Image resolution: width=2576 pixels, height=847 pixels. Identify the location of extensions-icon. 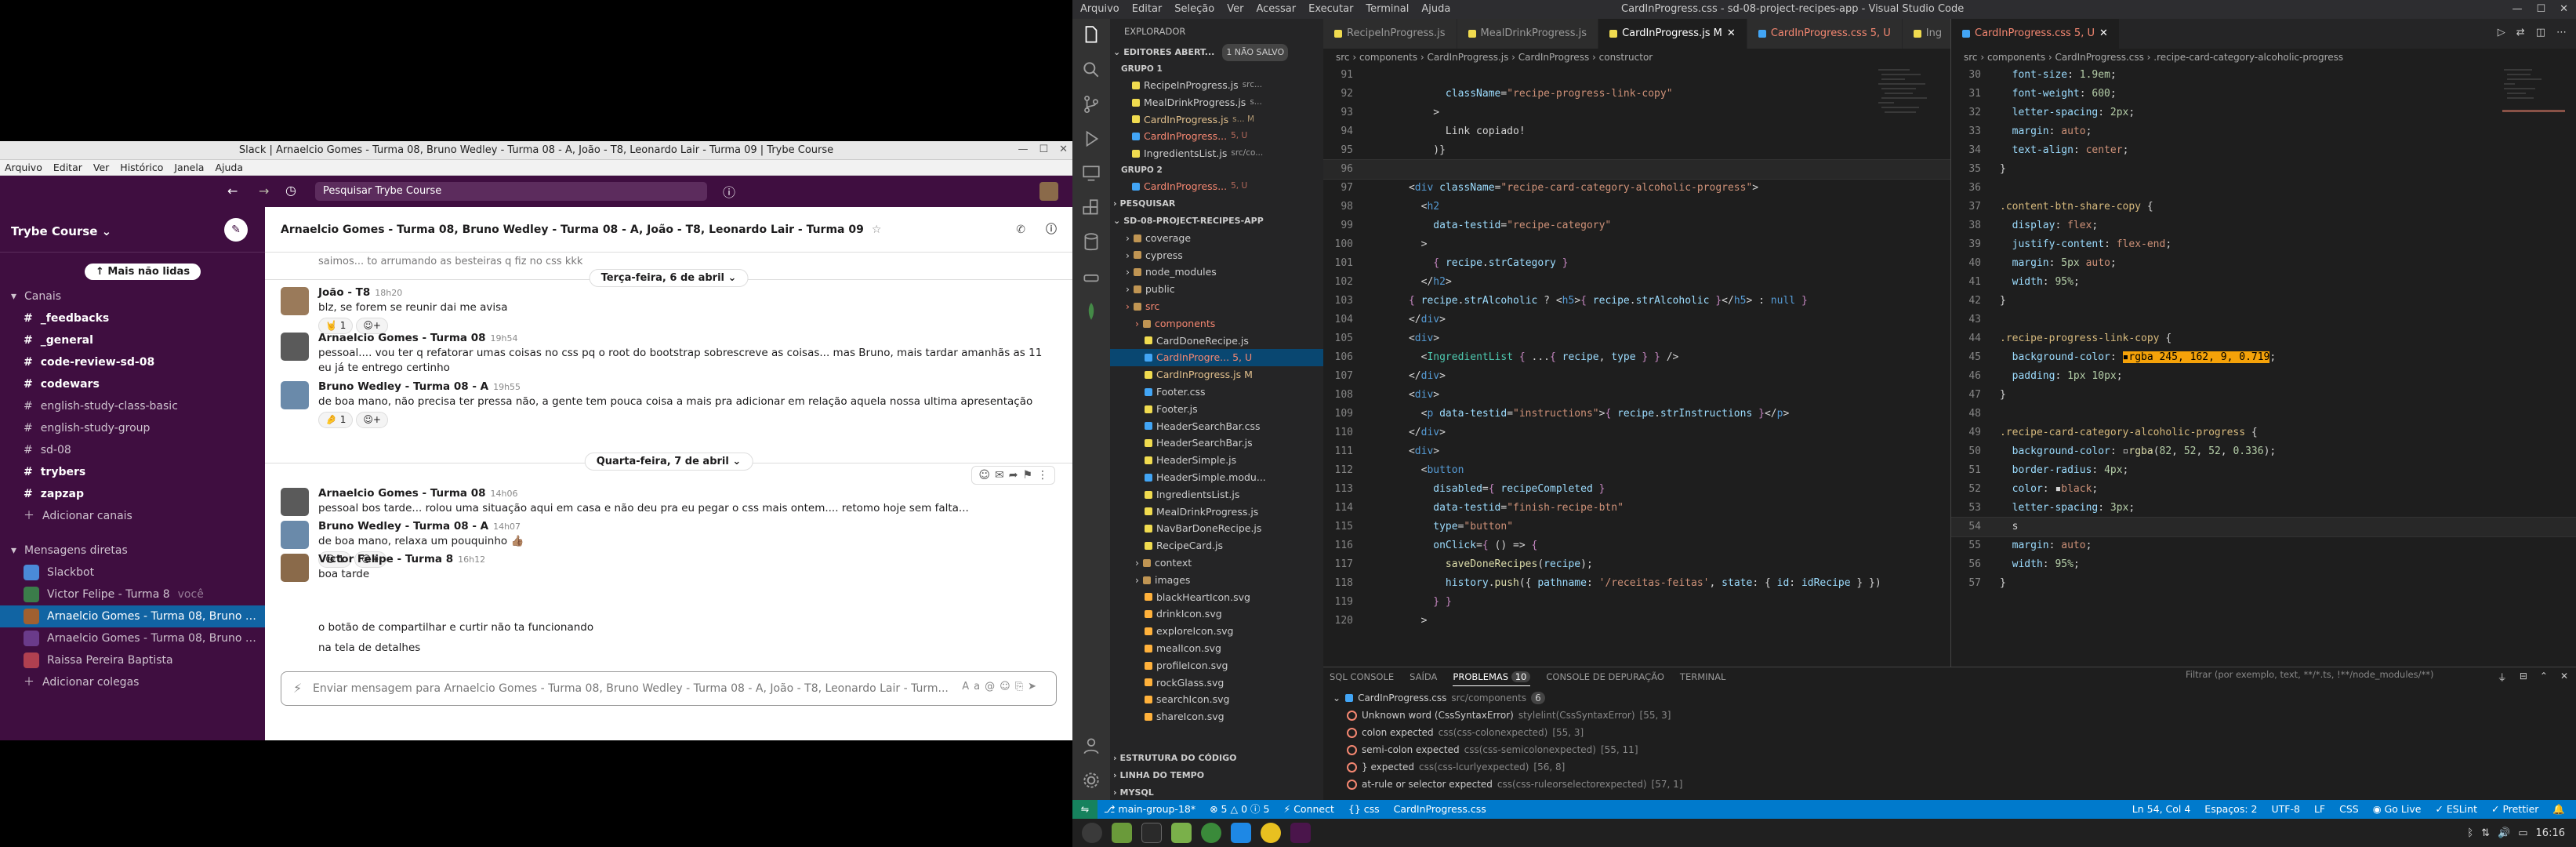
(1091, 208).